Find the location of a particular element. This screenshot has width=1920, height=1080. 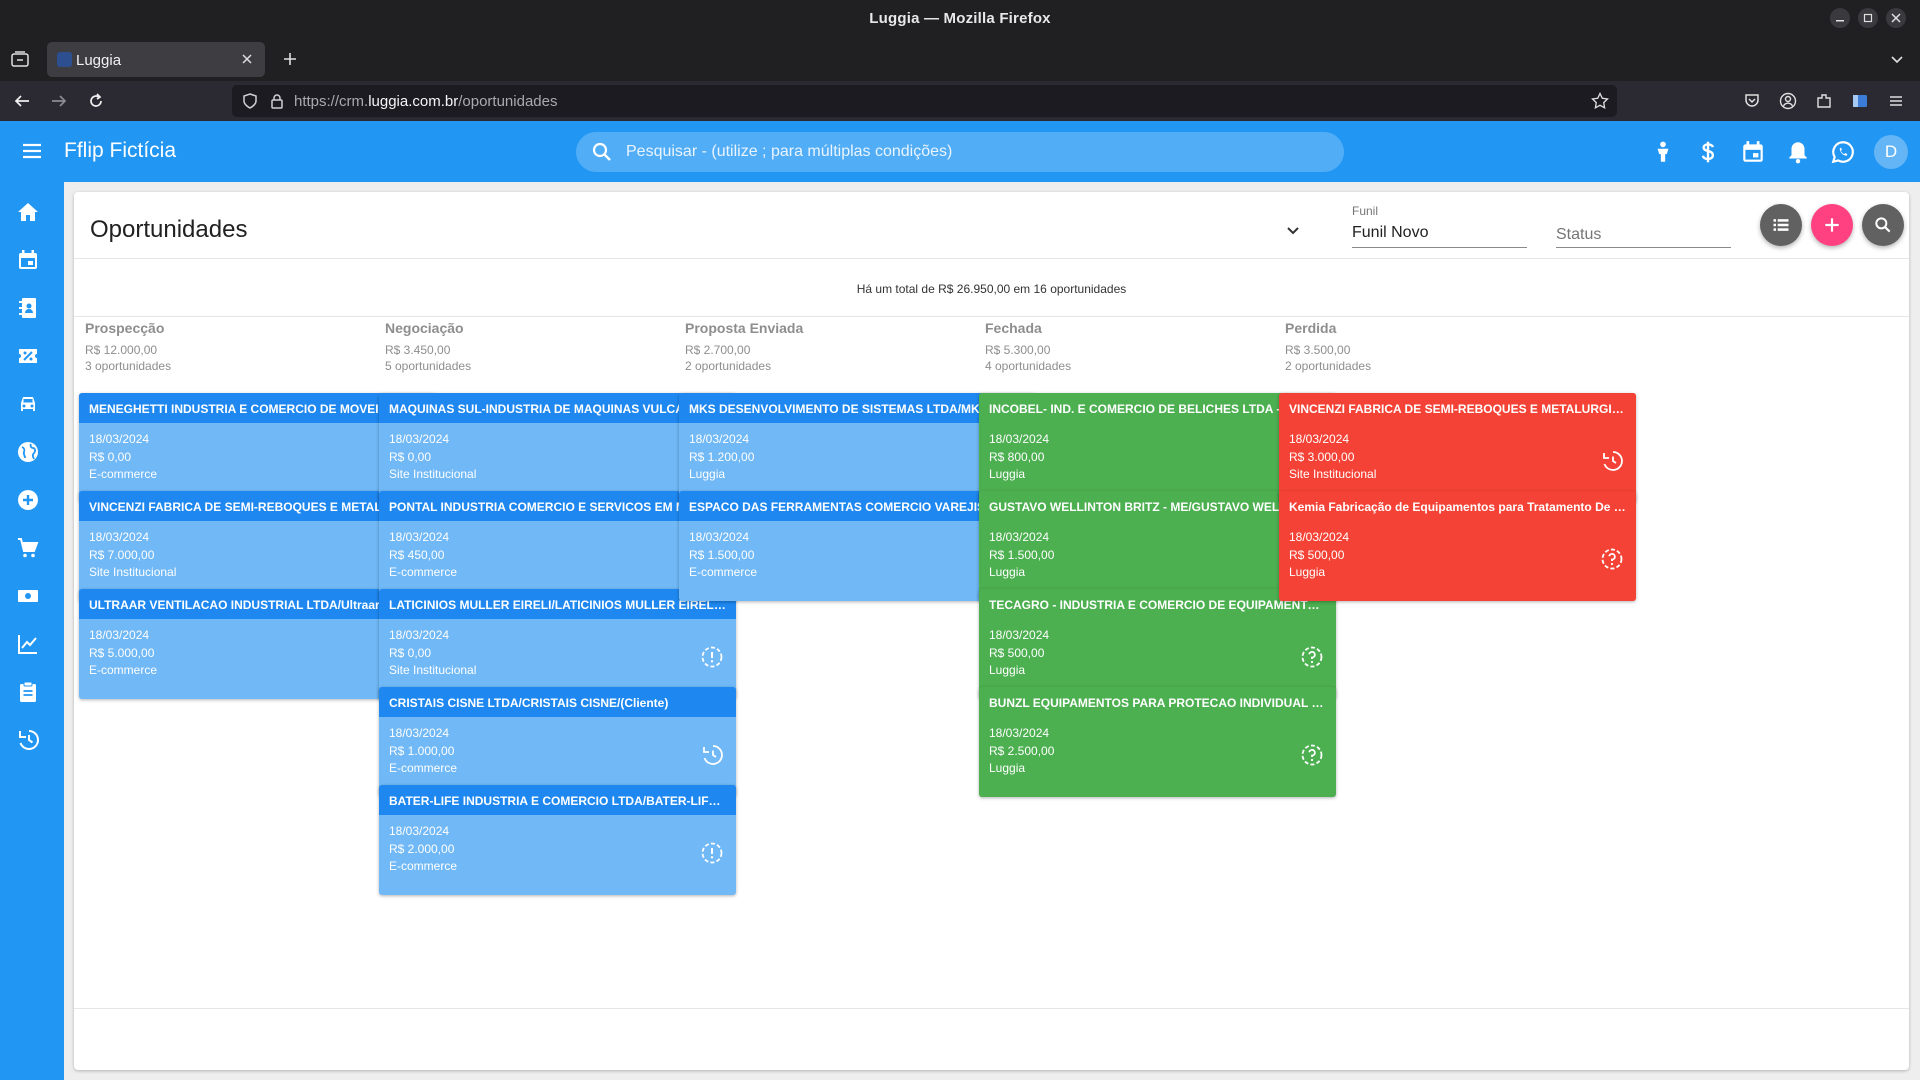

person-icon is located at coordinates (1663, 152).